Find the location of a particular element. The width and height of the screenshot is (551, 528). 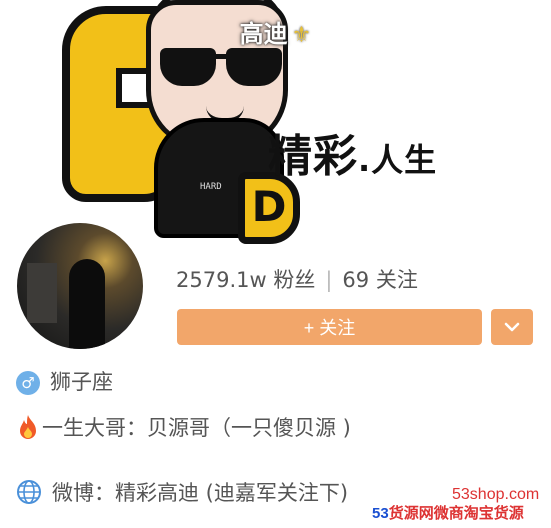

male-icon: ♂ is located at coordinates (28, 383).